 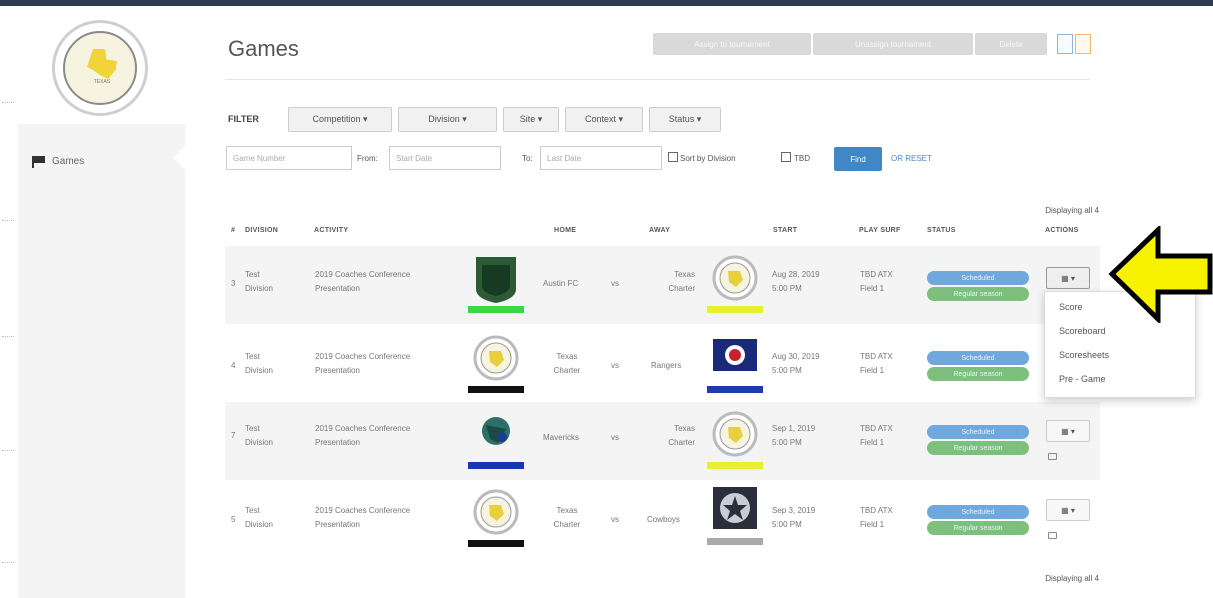 What do you see at coordinates (233, 365) in the screenshot?
I see `game-number: 4` at bounding box center [233, 365].